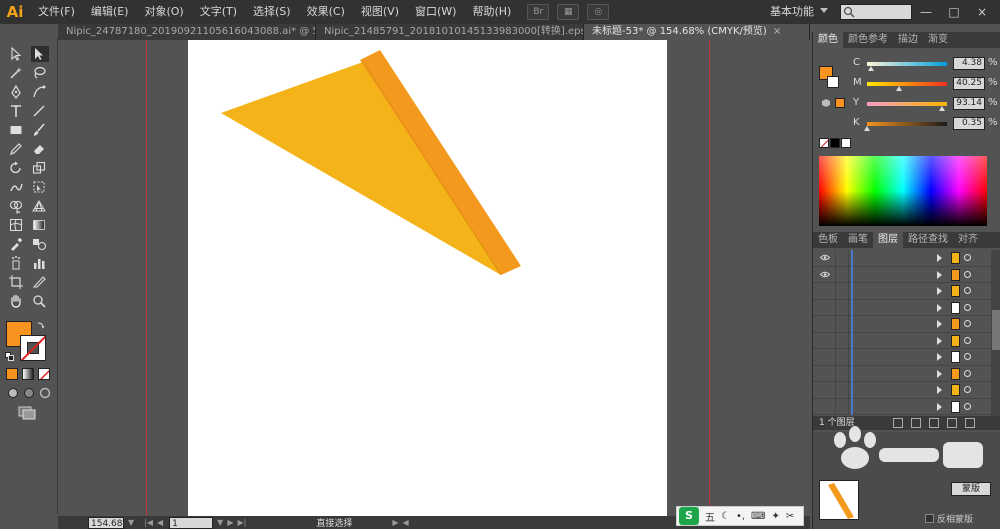 This screenshot has height=529, width=1000. I want to click on menu-file: 文件(F), so click(56, 12).